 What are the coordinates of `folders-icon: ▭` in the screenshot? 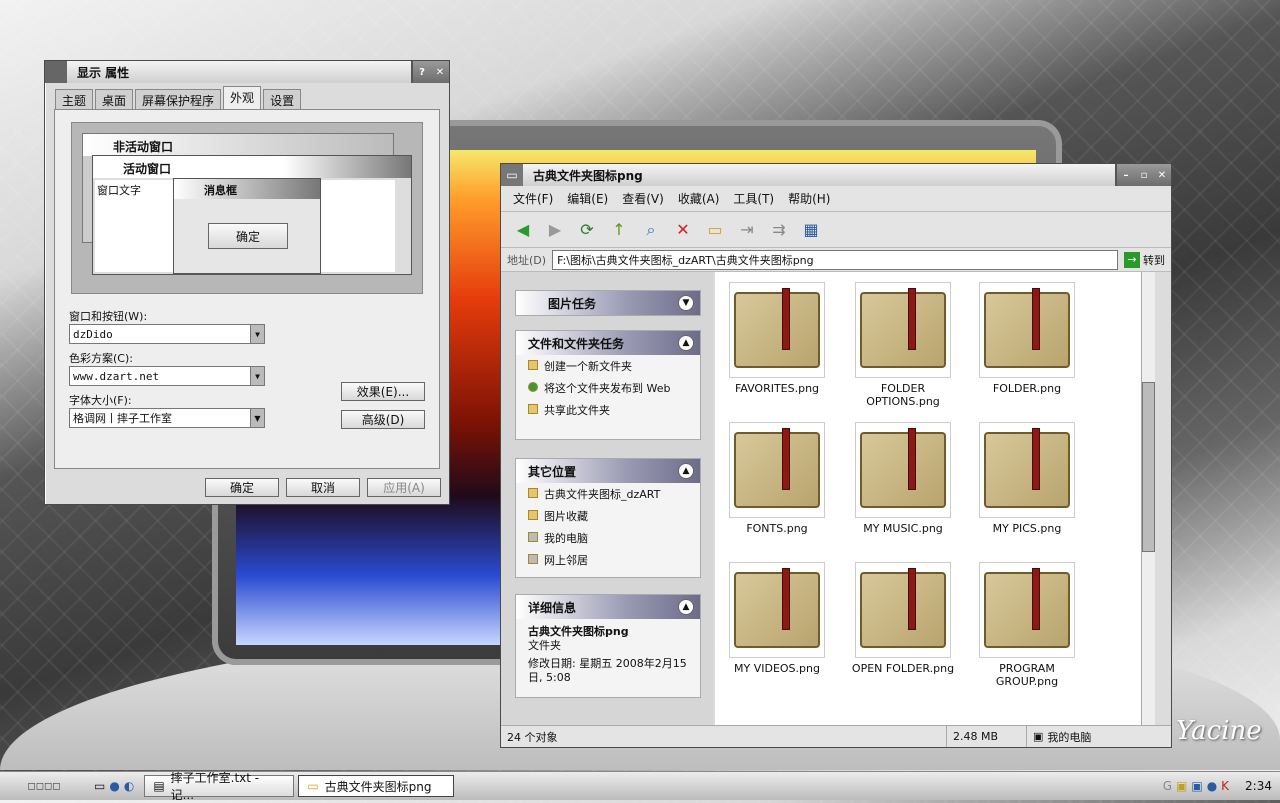 It's located at (715, 230).